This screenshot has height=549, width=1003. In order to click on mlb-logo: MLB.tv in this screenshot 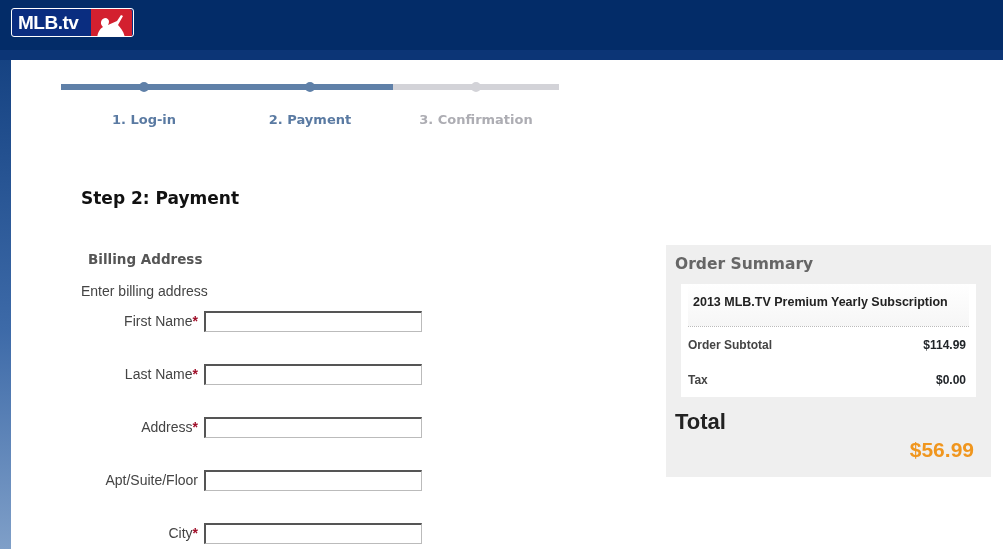, I will do `click(72, 22)`.